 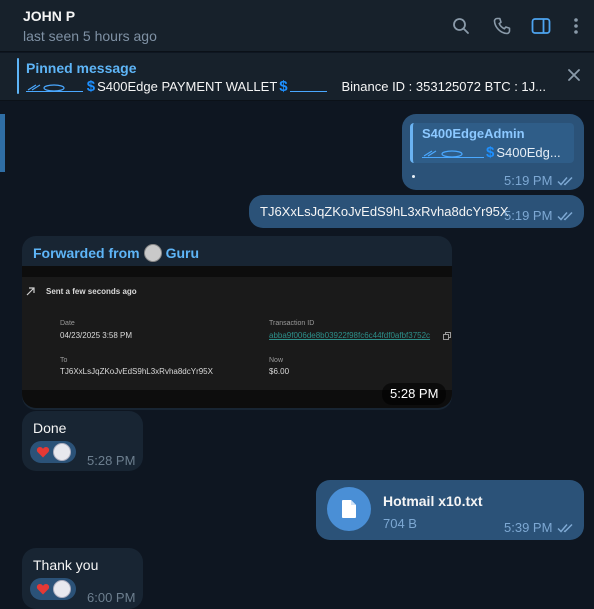 What do you see at coordinates (90, 36) in the screenshot?
I see `contact-status: last seen 5 hours ago` at bounding box center [90, 36].